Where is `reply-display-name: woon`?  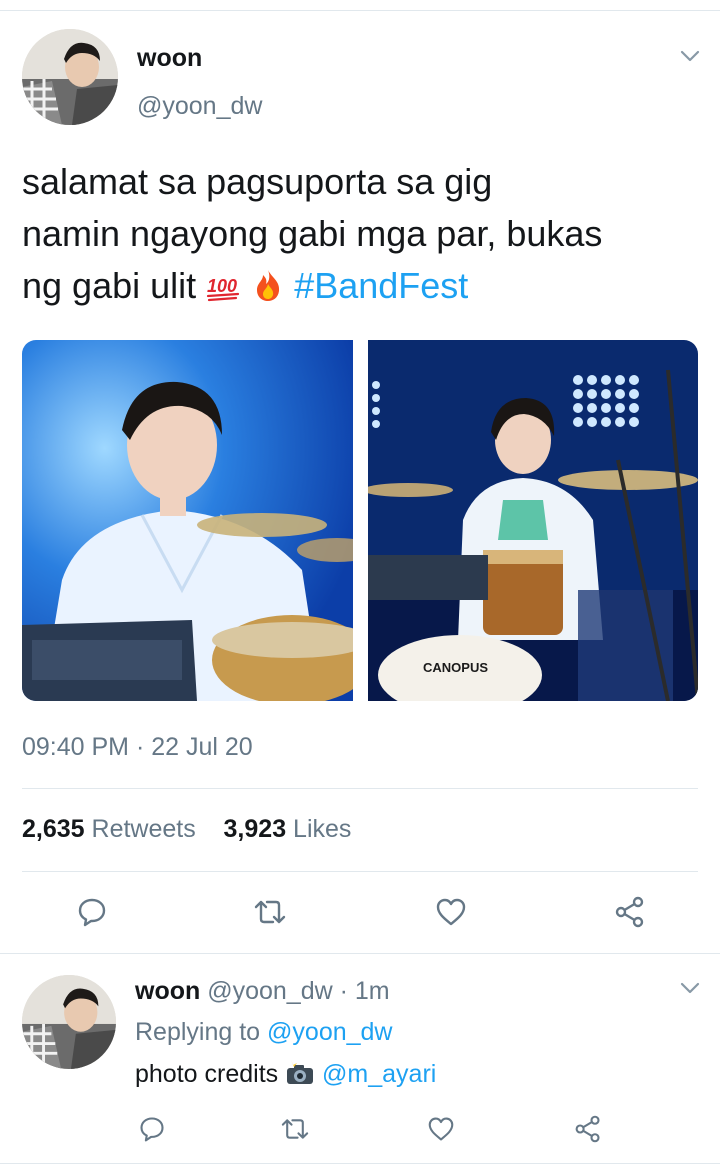 reply-display-name: woon is located at coordinates (167, 991).